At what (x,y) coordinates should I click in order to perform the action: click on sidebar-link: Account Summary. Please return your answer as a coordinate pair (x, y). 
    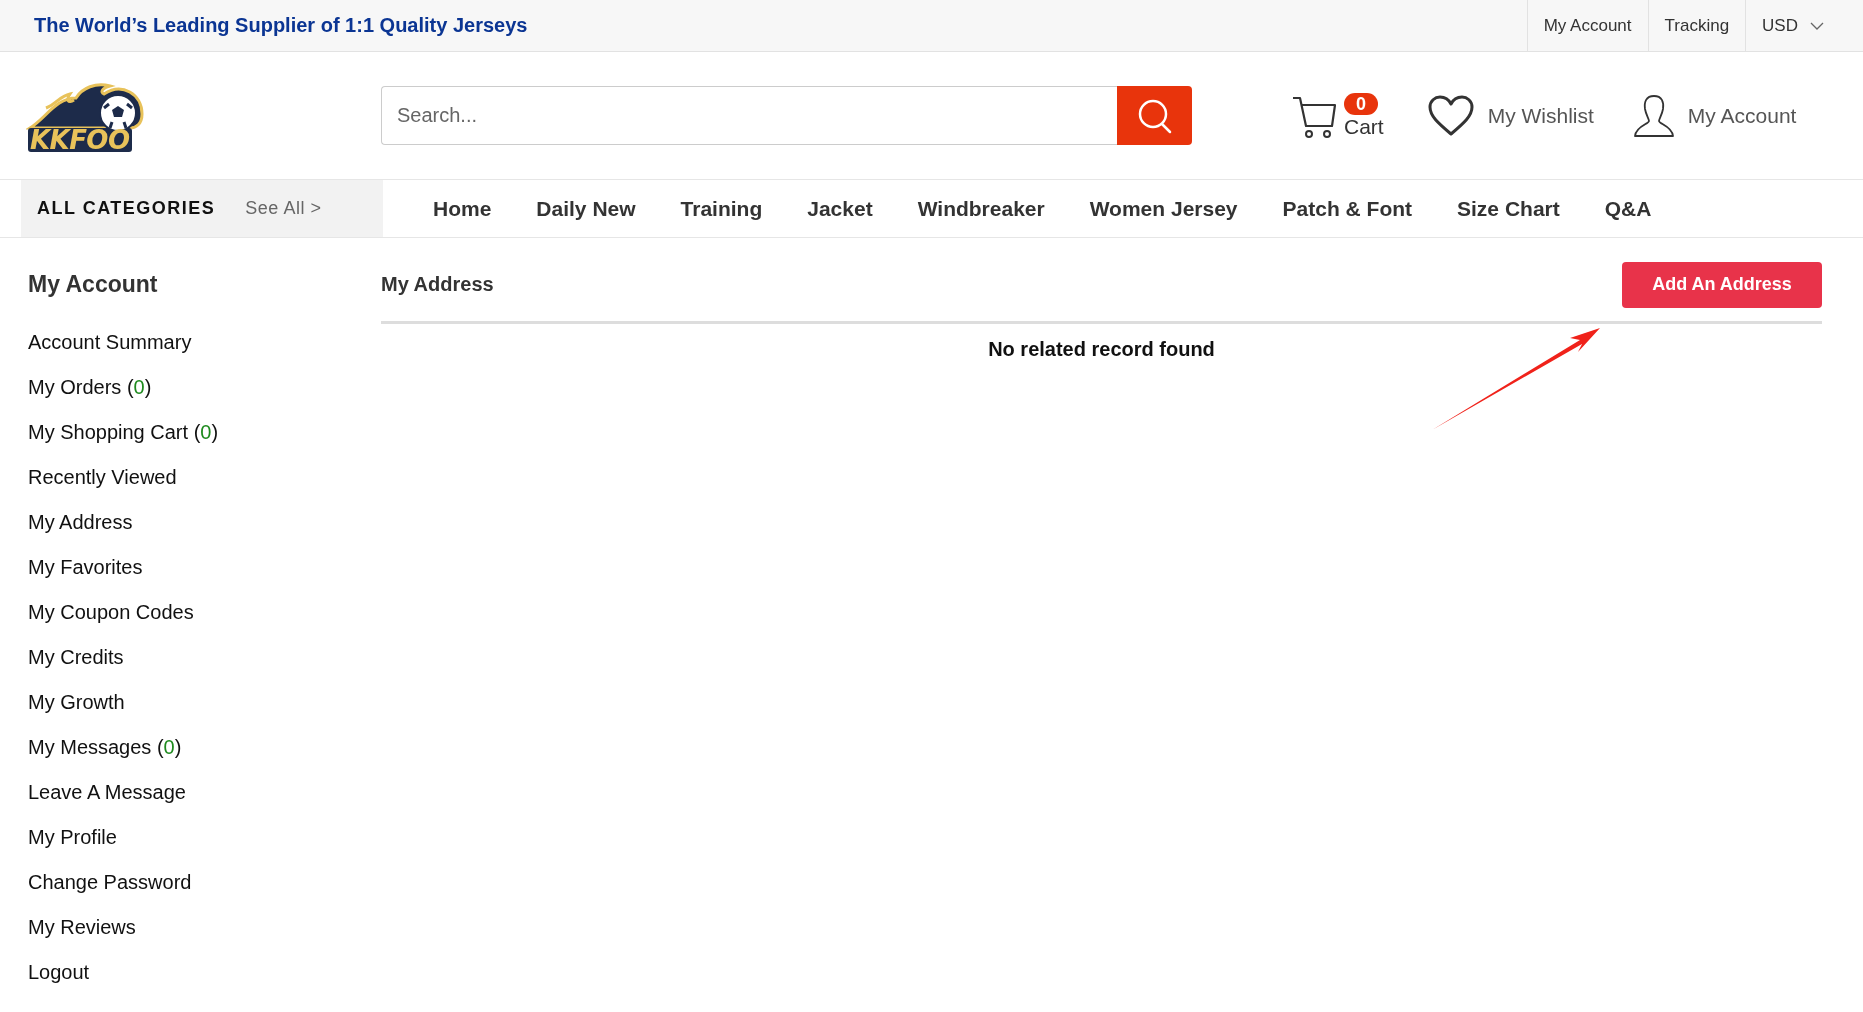
    Looking at the image, I should click on (110, 342).